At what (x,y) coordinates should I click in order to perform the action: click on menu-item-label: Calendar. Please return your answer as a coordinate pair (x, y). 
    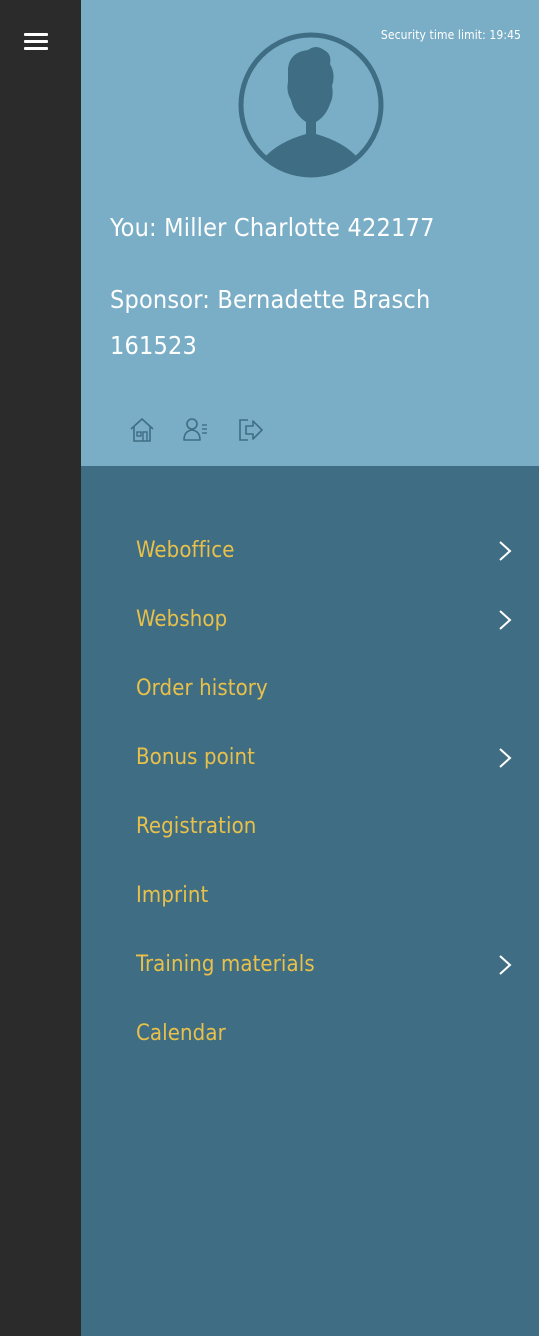
    Looking at the image, I should click on (181, 1033).